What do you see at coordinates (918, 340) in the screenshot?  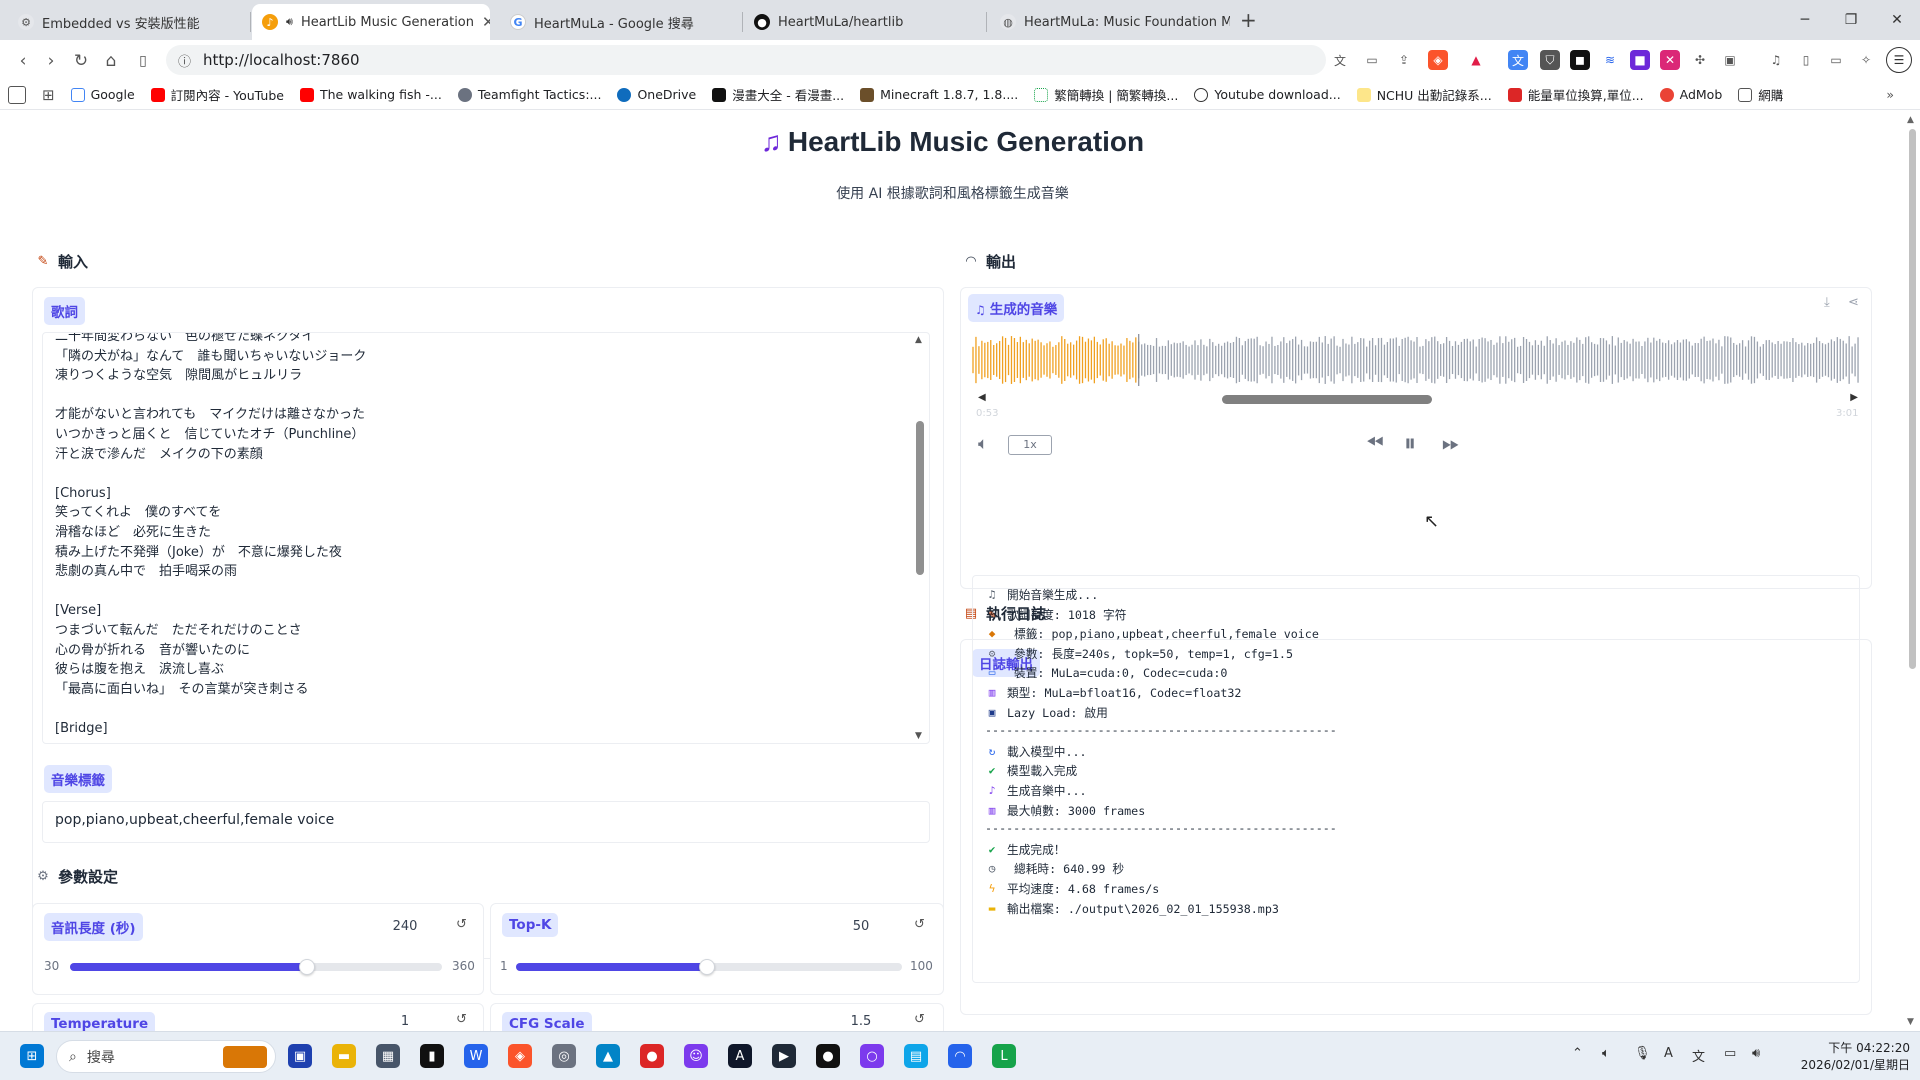 I see `scroll-up-arrow-icon: ▲` at bounding box center [918, 340].